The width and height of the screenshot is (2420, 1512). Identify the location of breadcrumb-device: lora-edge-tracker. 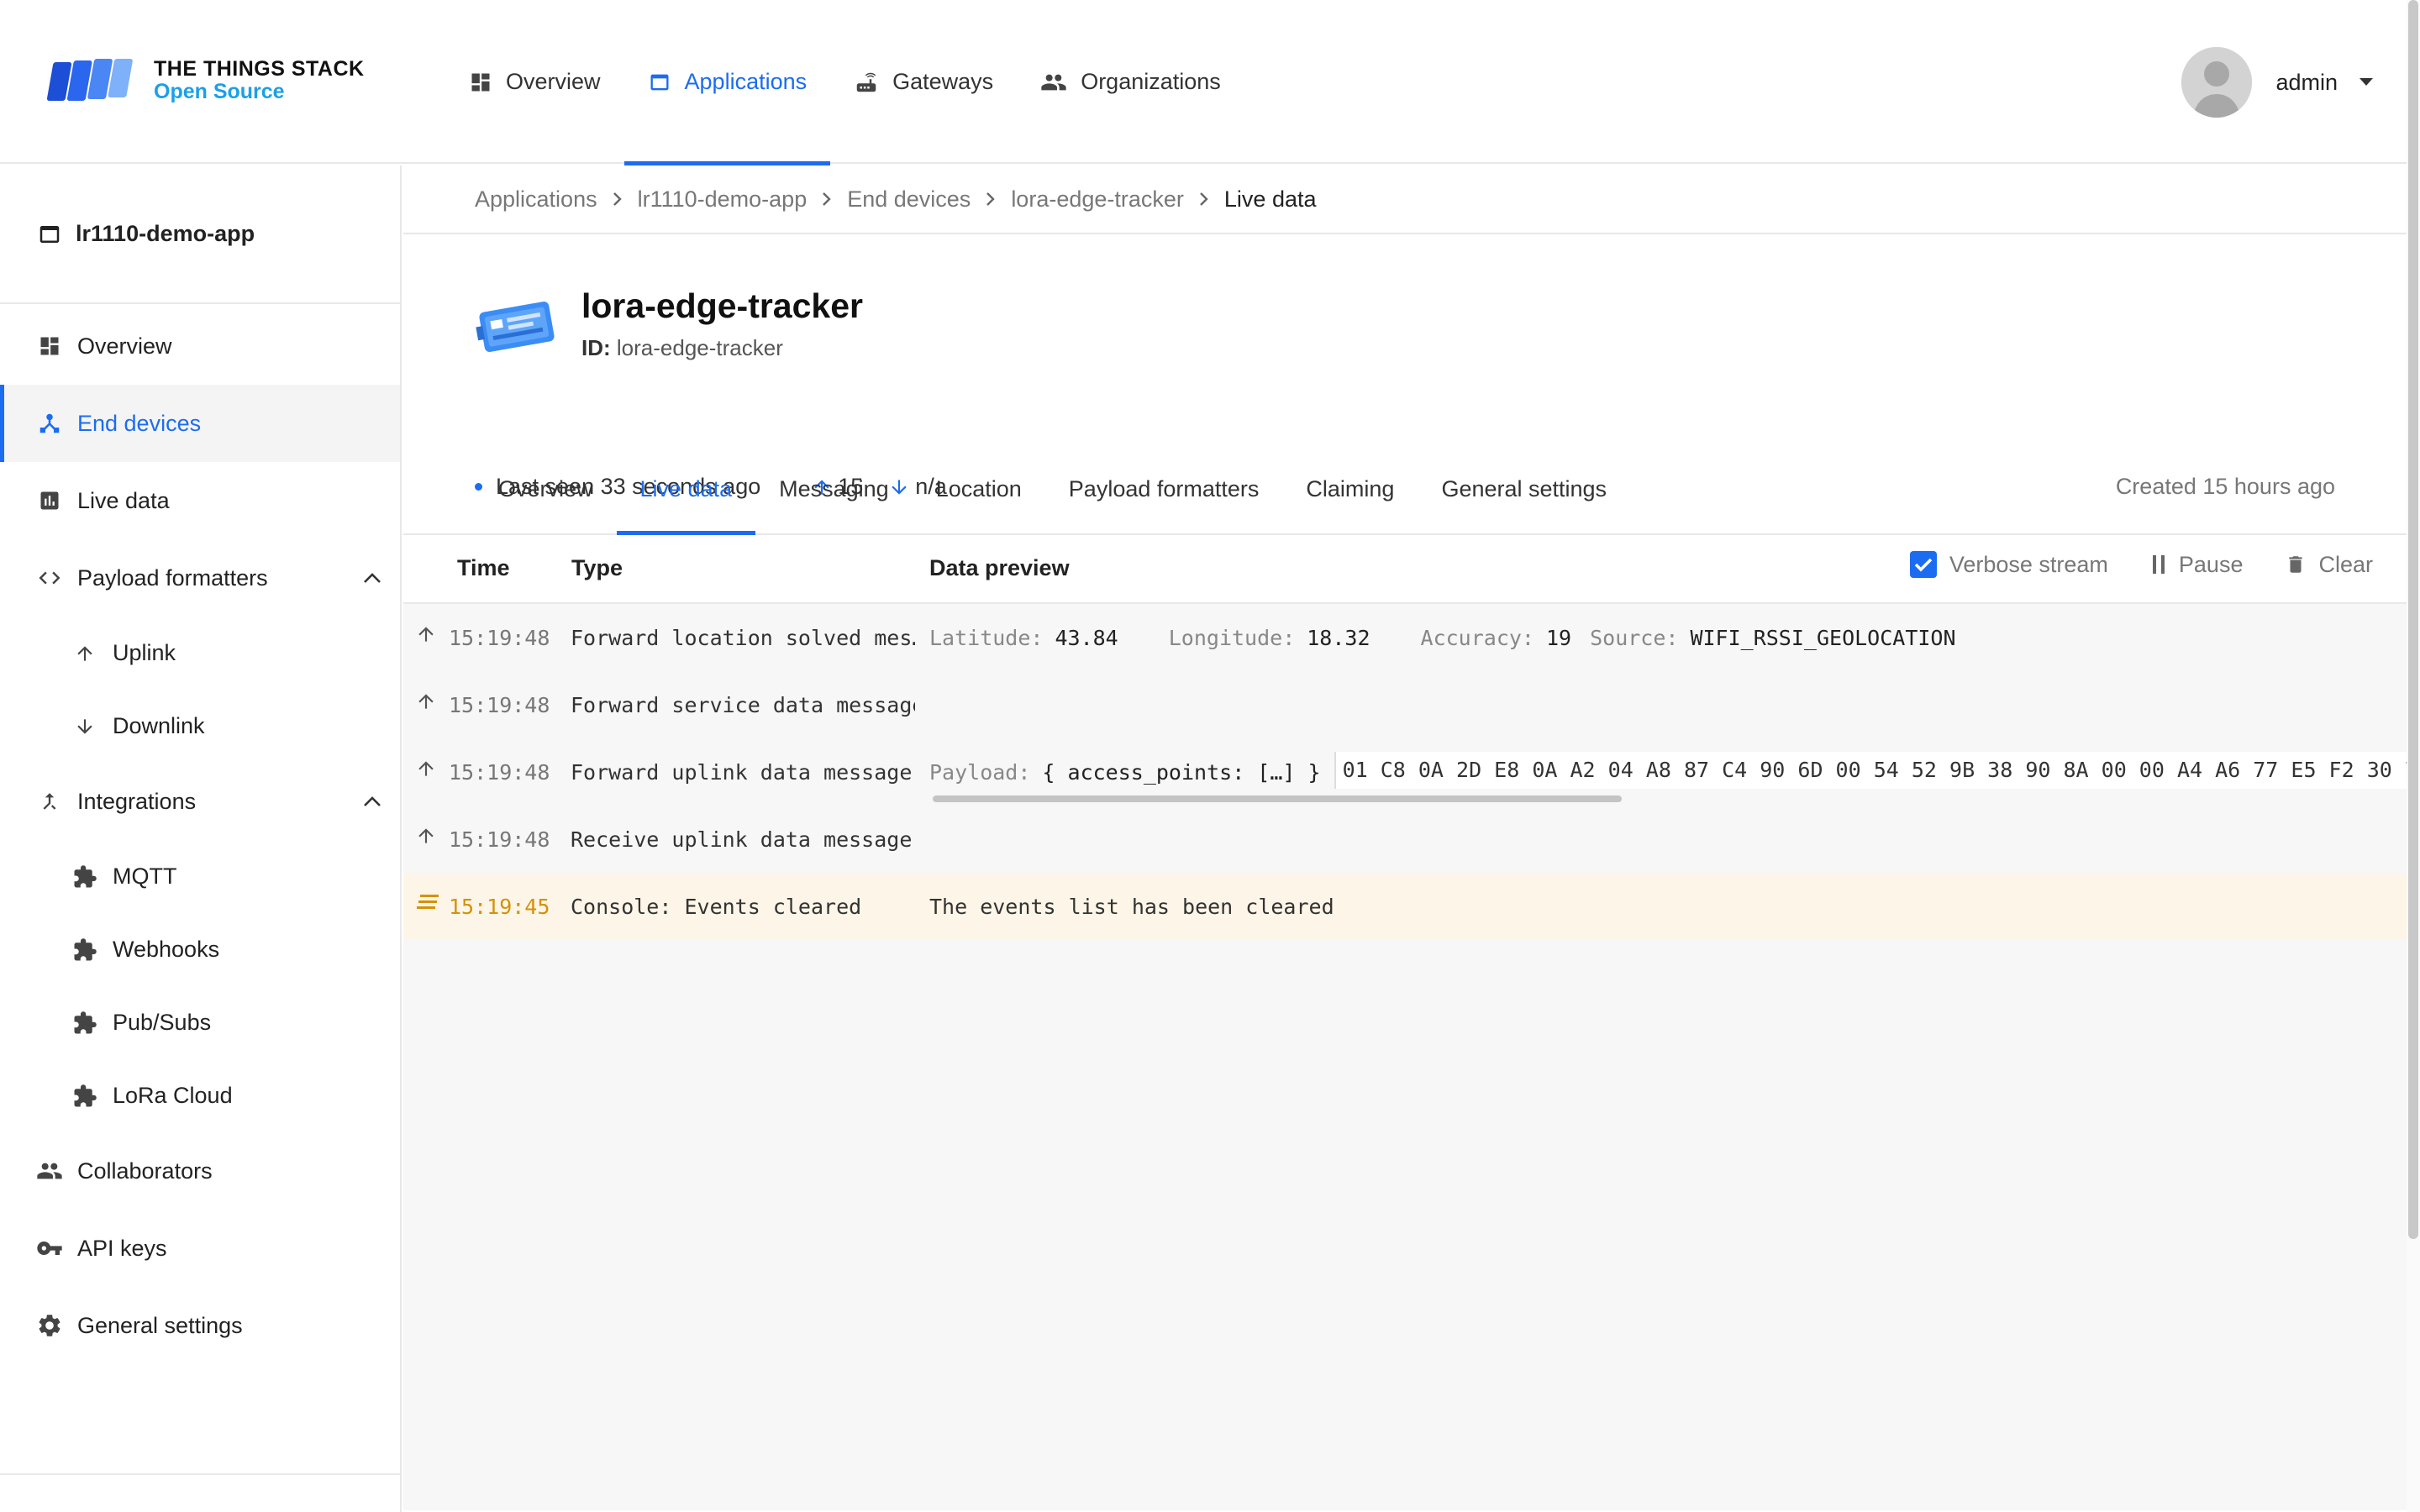
(1097, 199).